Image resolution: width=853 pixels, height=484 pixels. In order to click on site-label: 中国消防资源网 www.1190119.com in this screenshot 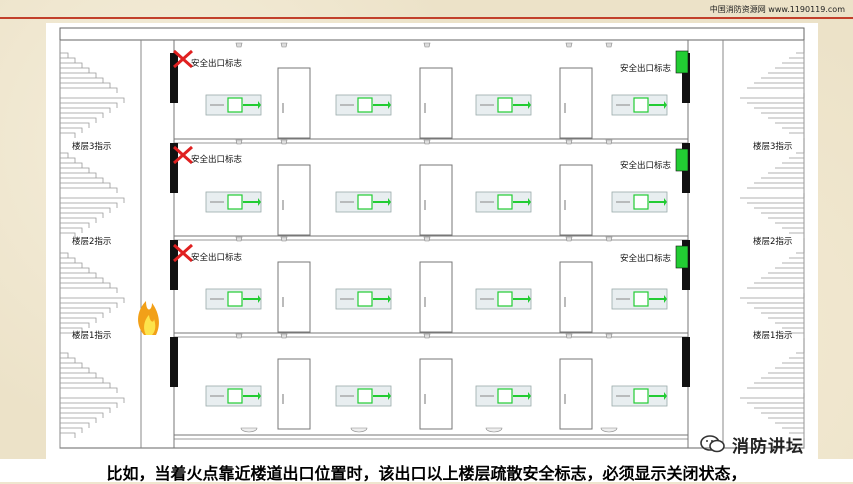, I will do `click(777, 9)`.